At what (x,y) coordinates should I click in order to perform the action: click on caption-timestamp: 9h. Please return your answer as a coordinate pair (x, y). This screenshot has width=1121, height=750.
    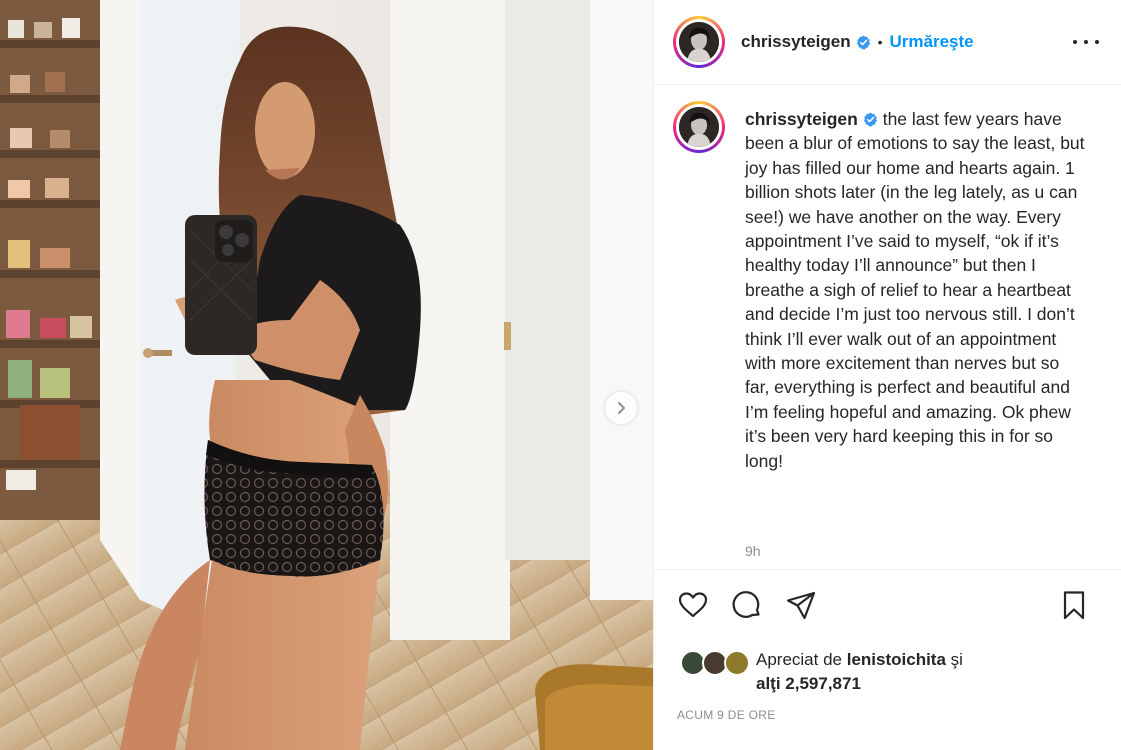
    Looking at the image, I should click on (753, 551).